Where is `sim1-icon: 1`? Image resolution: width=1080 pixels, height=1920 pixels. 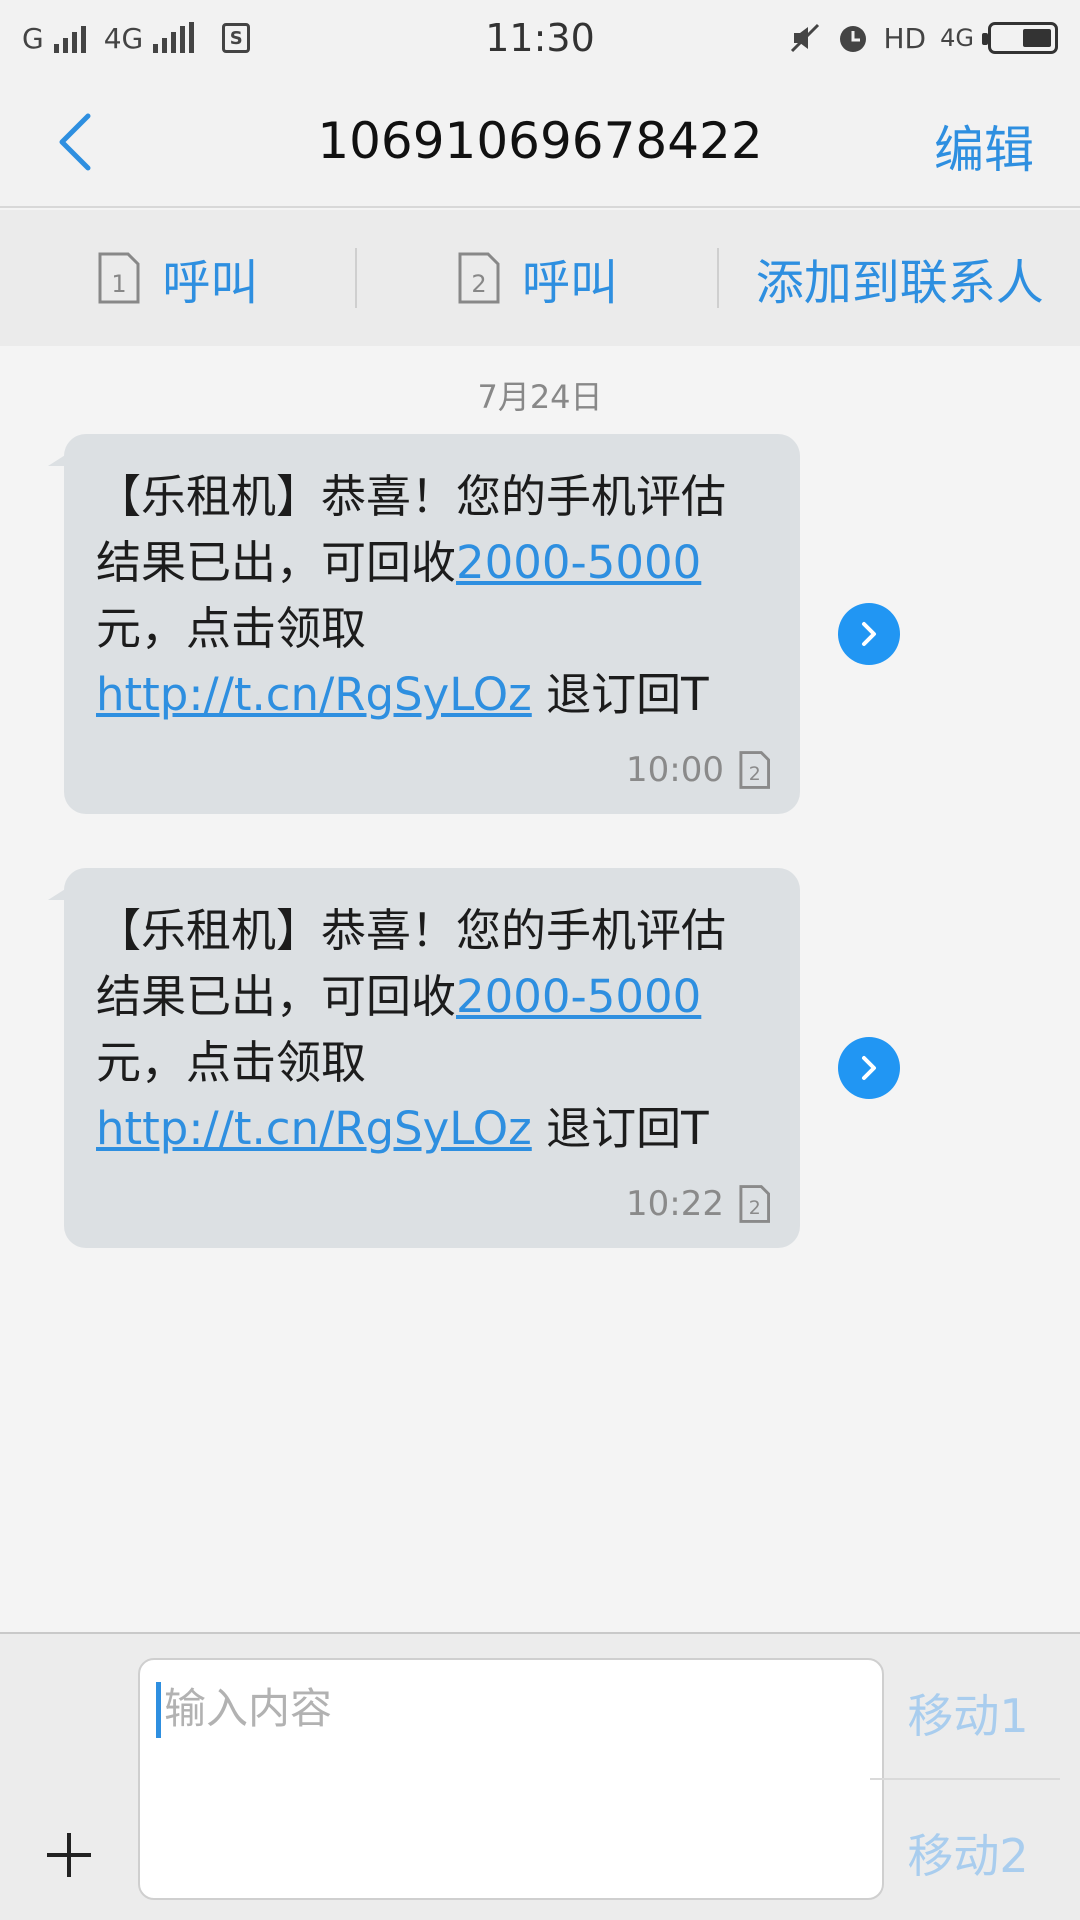
sim1-icon: 1 is located at coordinates (119, 278).